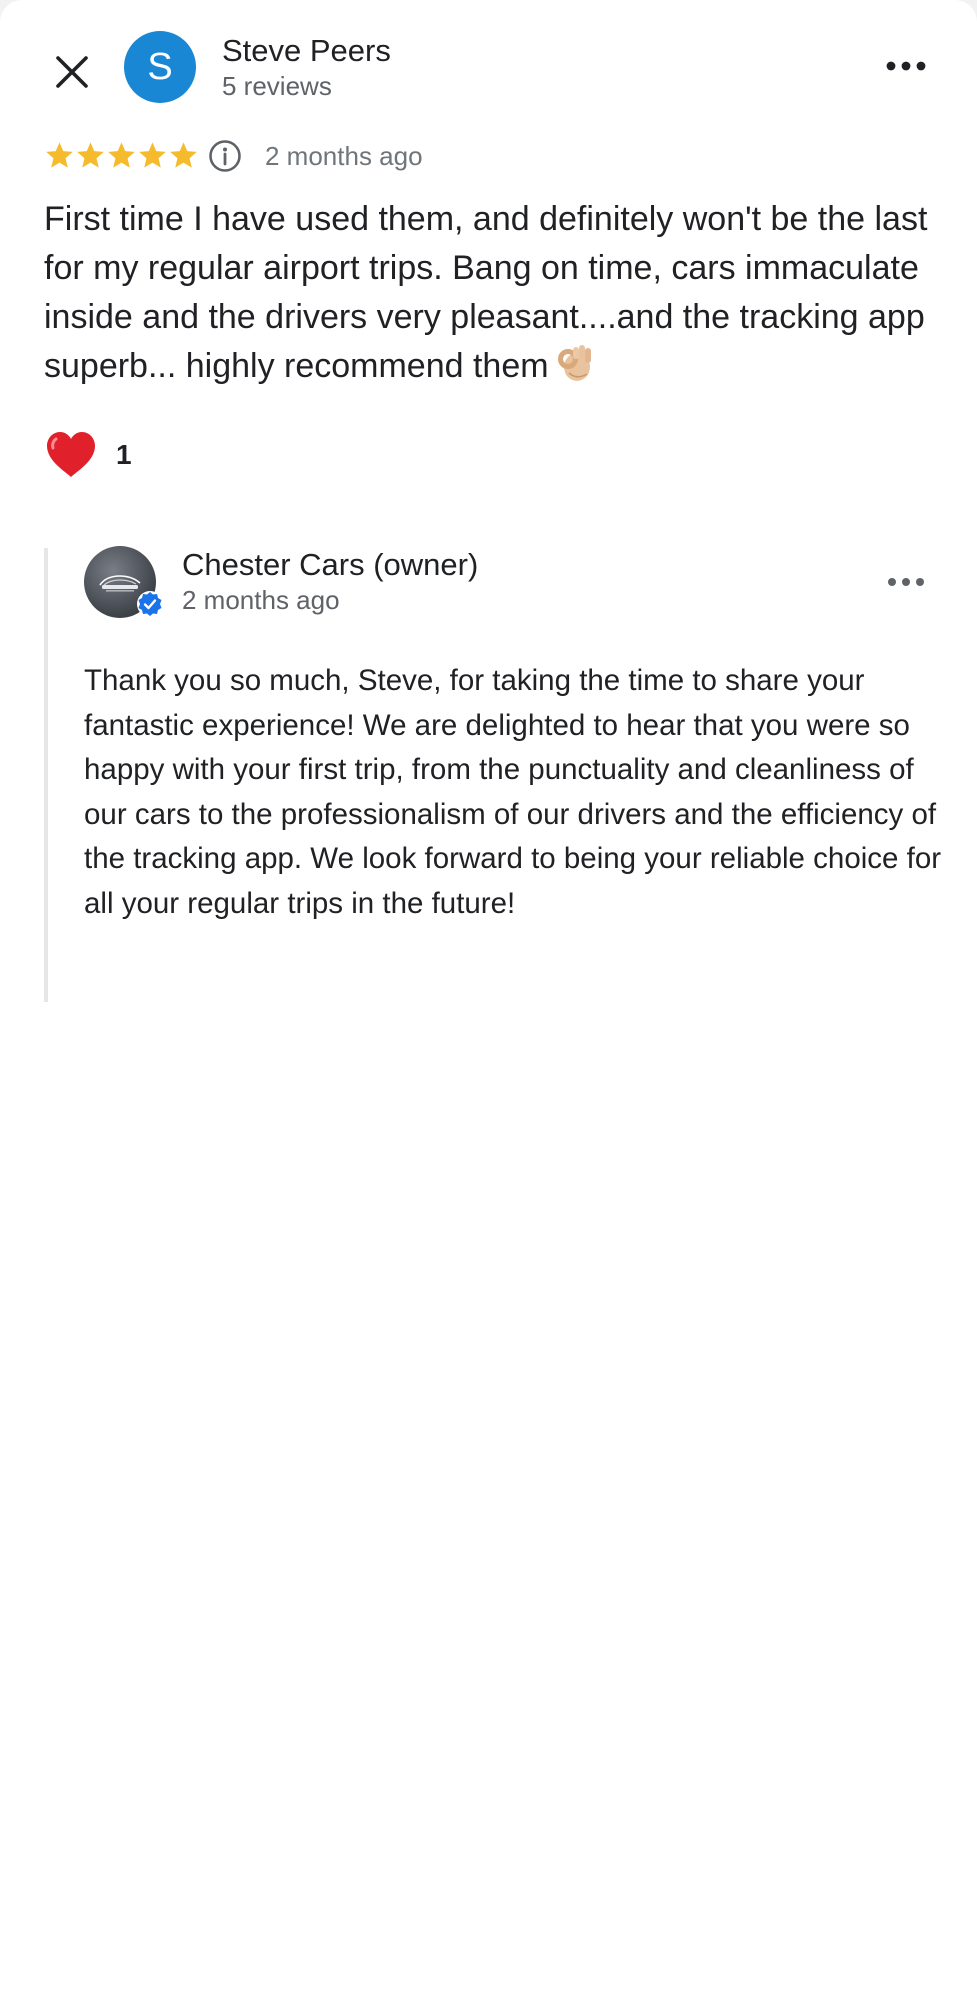  What do you see at coordinates (306, 51) in the screenshot?
I see `reviewer-name: Steve Peers` at bounding box center [306, 51].